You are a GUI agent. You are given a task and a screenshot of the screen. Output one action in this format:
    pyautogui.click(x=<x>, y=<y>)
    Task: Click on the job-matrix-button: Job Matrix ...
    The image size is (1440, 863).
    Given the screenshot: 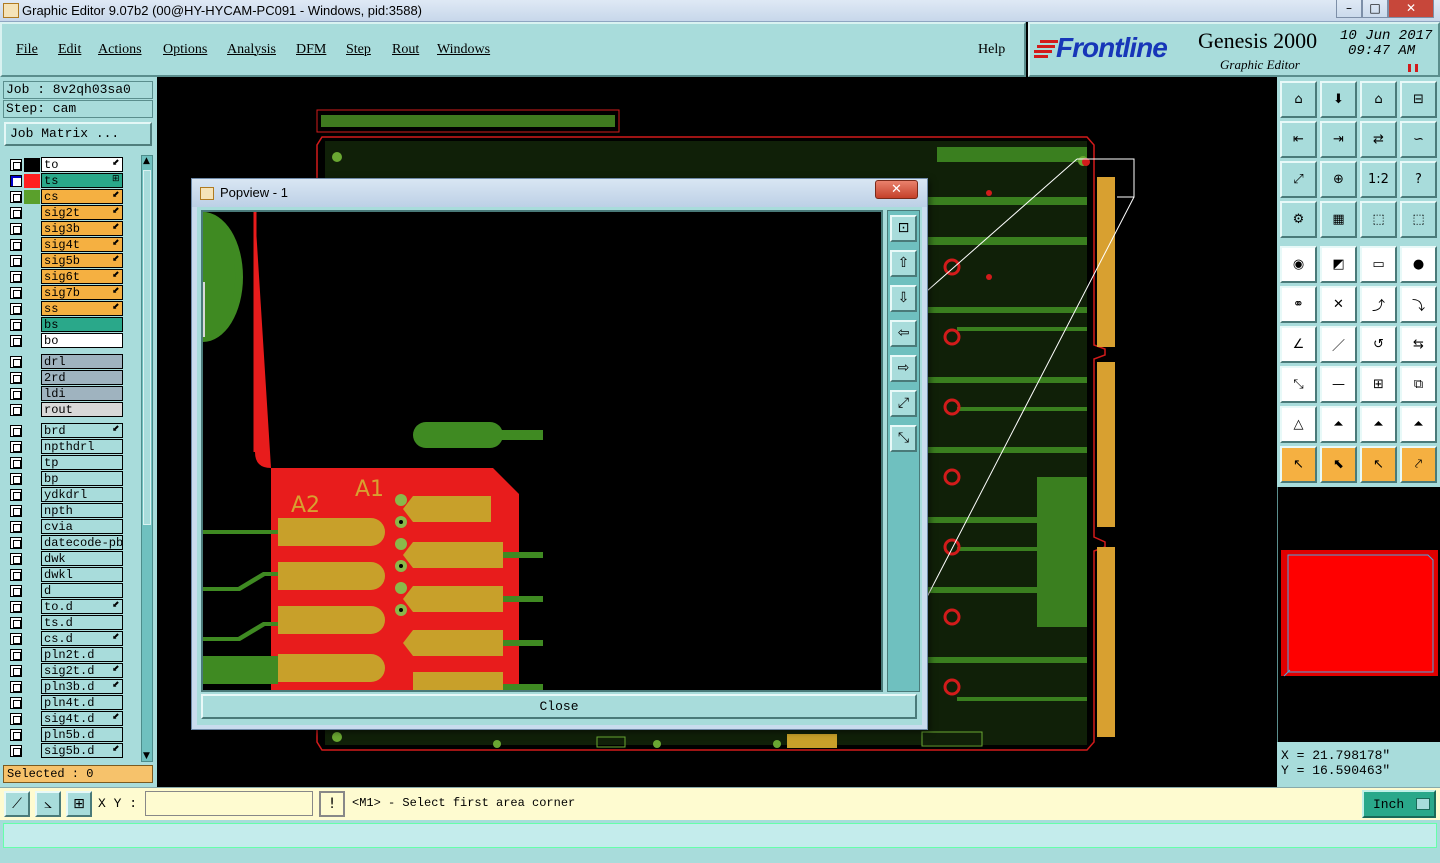 What is the action you would take?
    pyautogui.click(x=78, y=134)
    